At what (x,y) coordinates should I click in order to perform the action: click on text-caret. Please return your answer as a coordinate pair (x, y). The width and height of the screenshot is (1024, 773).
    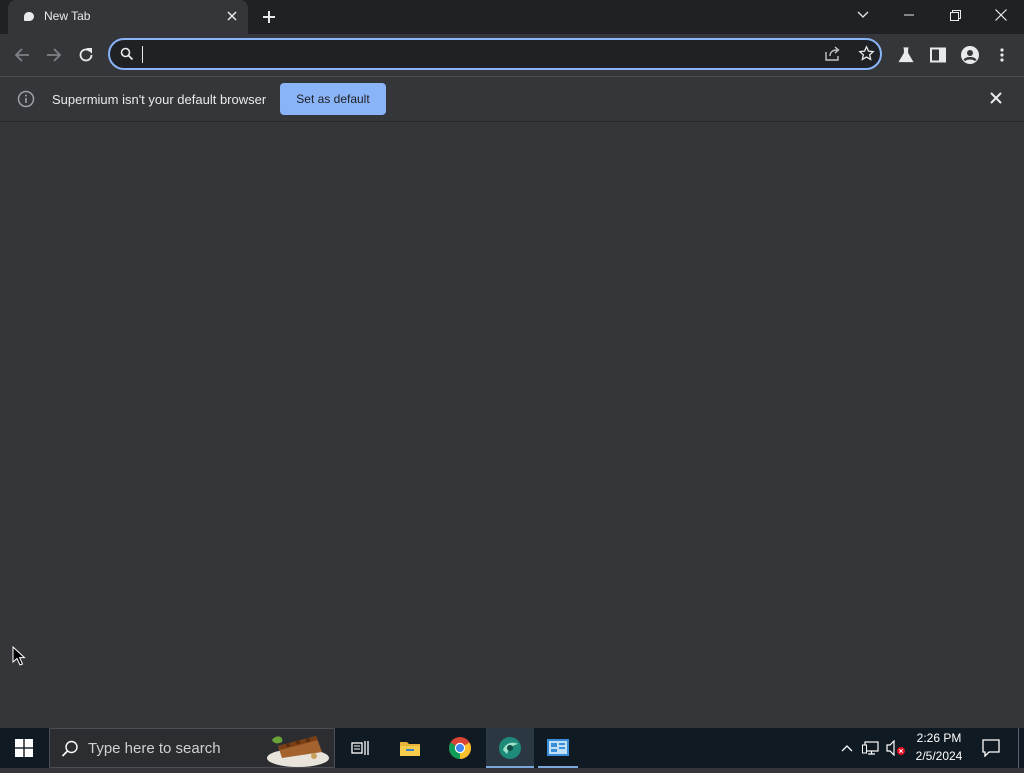
    Looking at the image, I should click on (142, 54).